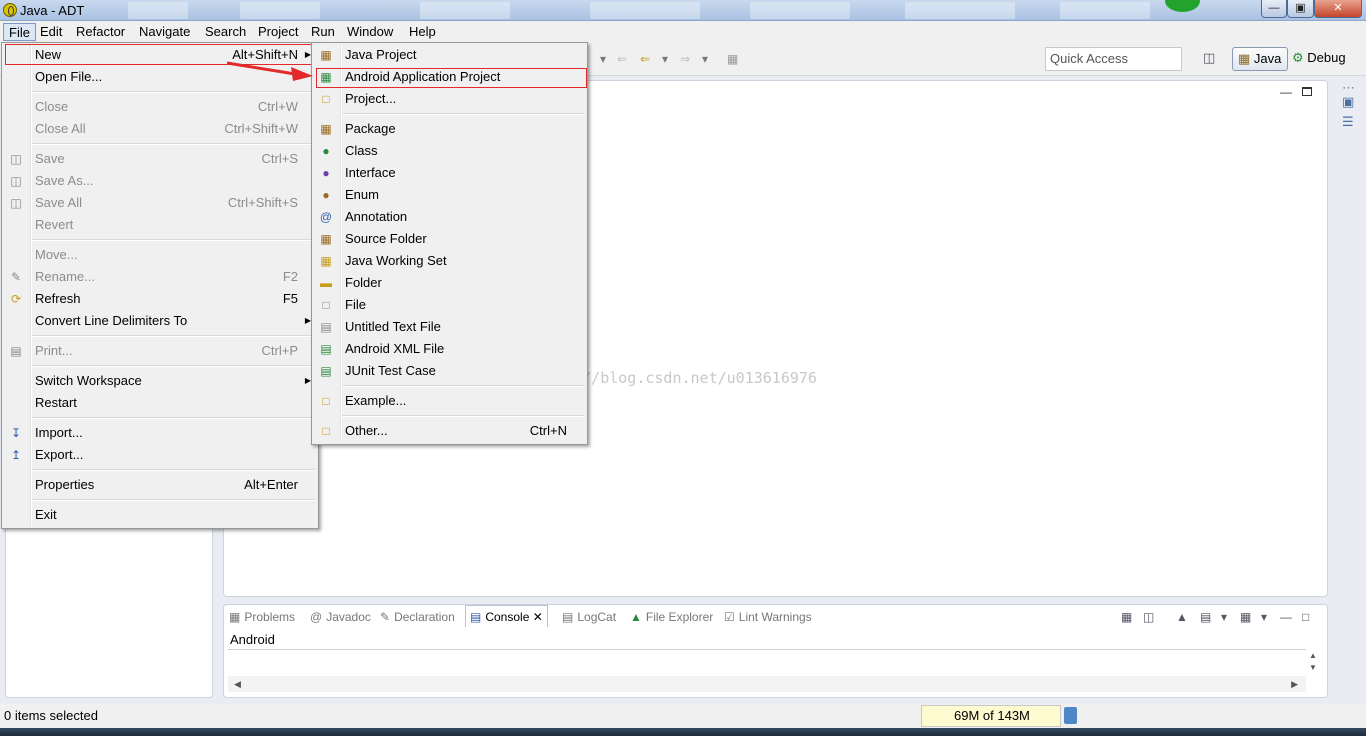  Describe the element at coordinates (665, 59) in the screenshot. I see `back-dropdown-icon: ▾` at that location.